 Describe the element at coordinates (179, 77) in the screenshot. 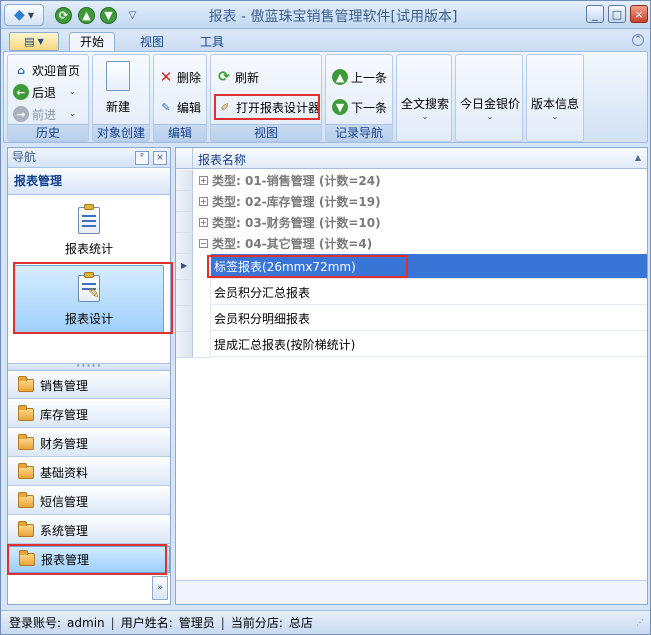

I see `delete-button: ✕ 删除` at that location.